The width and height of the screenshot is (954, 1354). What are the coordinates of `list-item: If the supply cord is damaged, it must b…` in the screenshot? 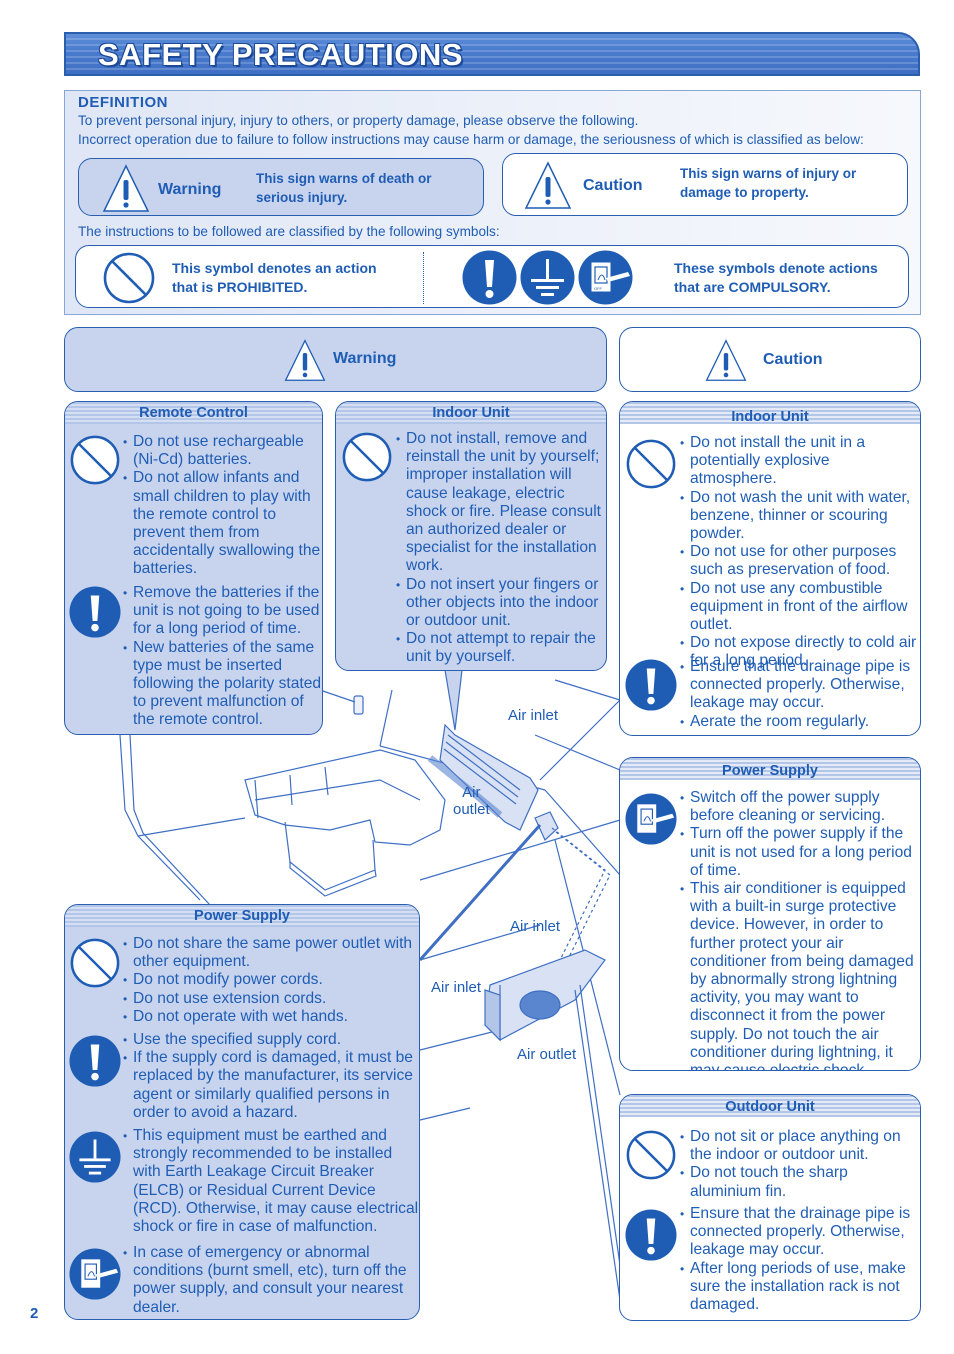 It's located at (271, 1085).